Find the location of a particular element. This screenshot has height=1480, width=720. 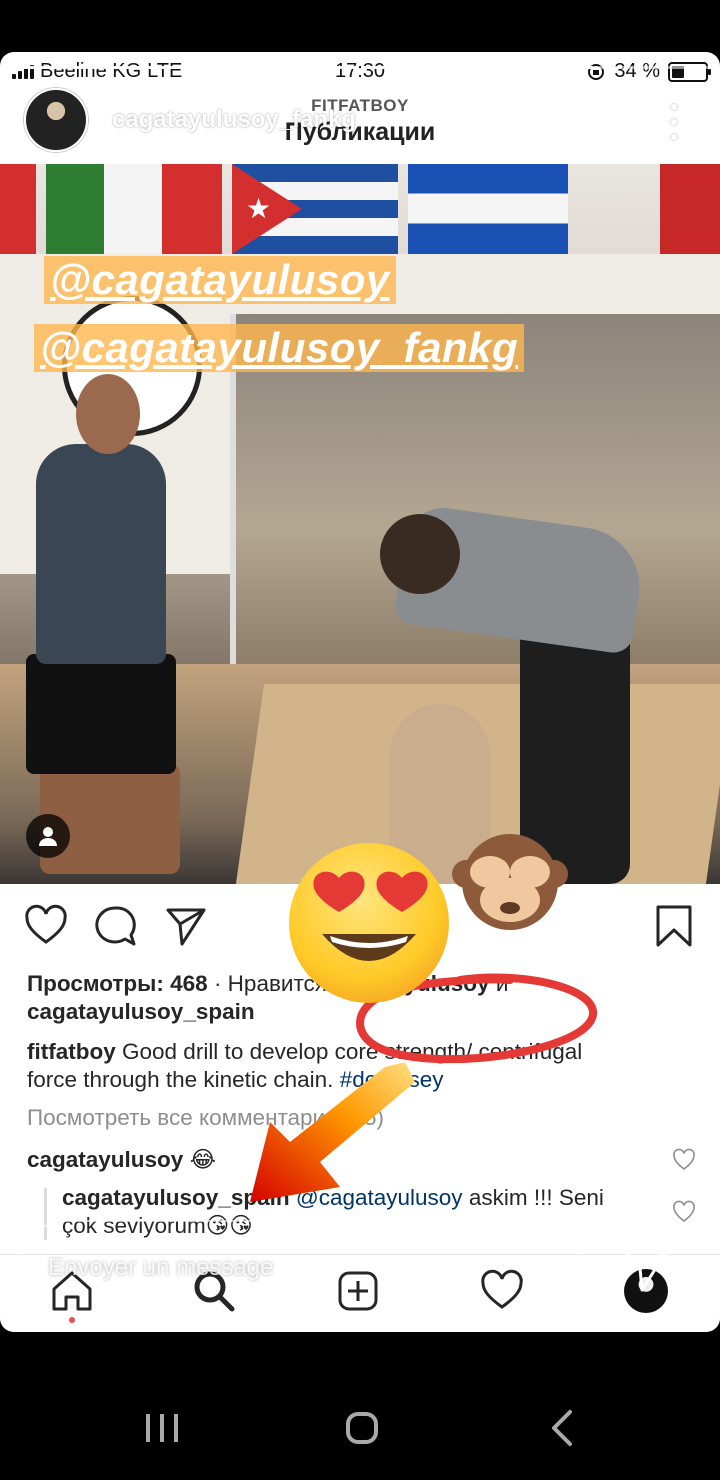

story-username: cagatayulusoy_fankg is located at coordinates (234, 120).